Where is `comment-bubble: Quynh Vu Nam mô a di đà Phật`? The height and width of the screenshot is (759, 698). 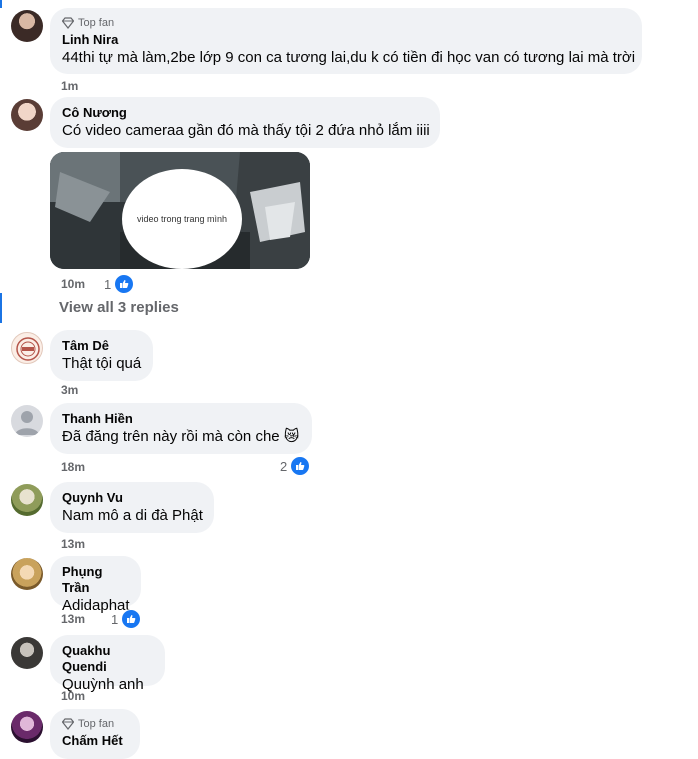
comment-bubble: Quynh Vu Nam mô a di đà Phật is located at coordinates (132, 507).